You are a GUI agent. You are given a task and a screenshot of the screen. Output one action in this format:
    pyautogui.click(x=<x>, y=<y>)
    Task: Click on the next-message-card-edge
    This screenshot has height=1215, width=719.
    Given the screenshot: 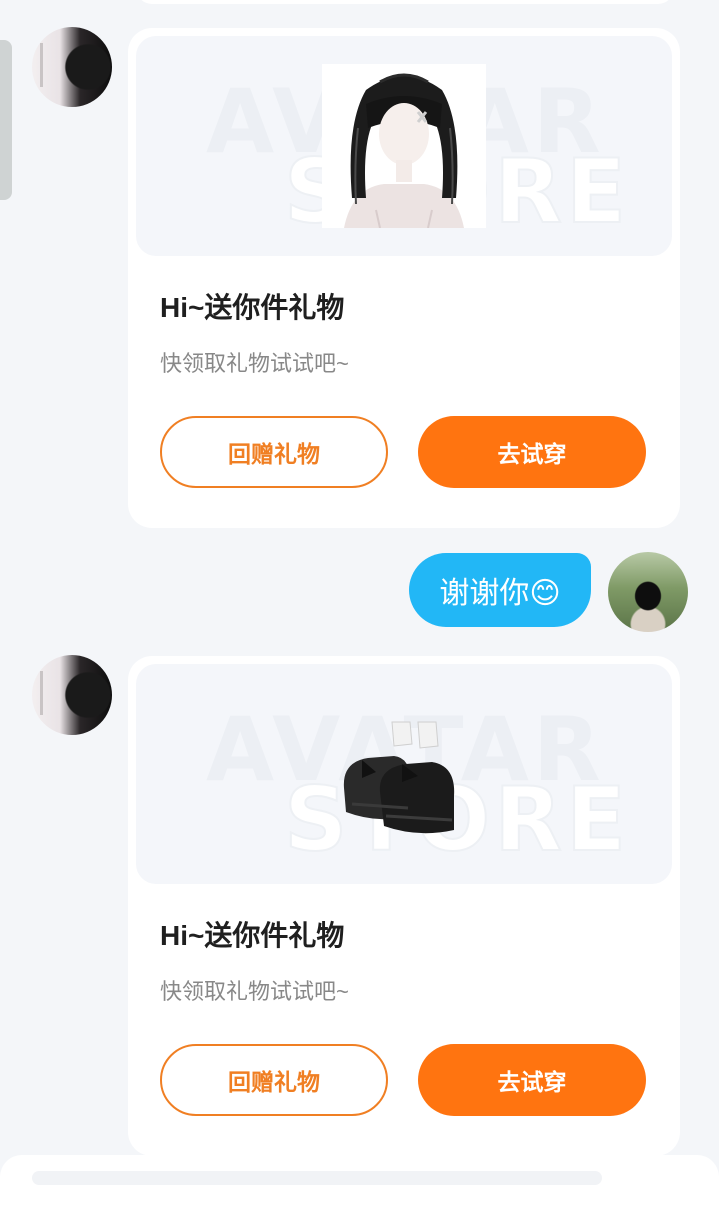 What is the action you would take?
    pyautogui.click(x=359, y=1185)
    